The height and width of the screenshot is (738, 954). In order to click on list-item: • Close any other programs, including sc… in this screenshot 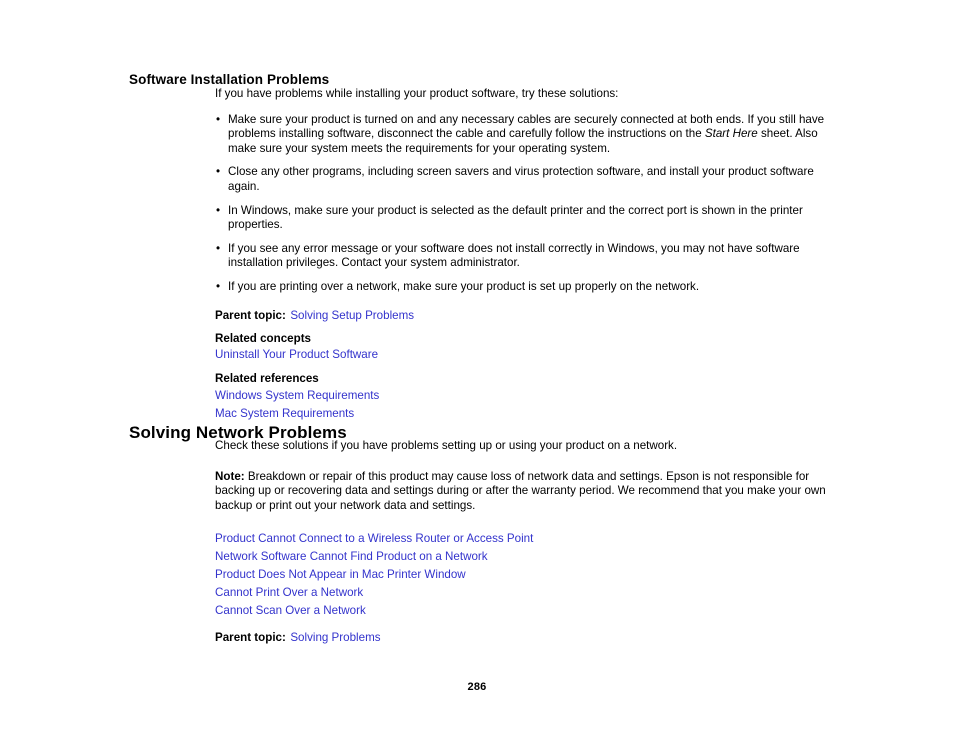, I will do `click(521, 179)`.